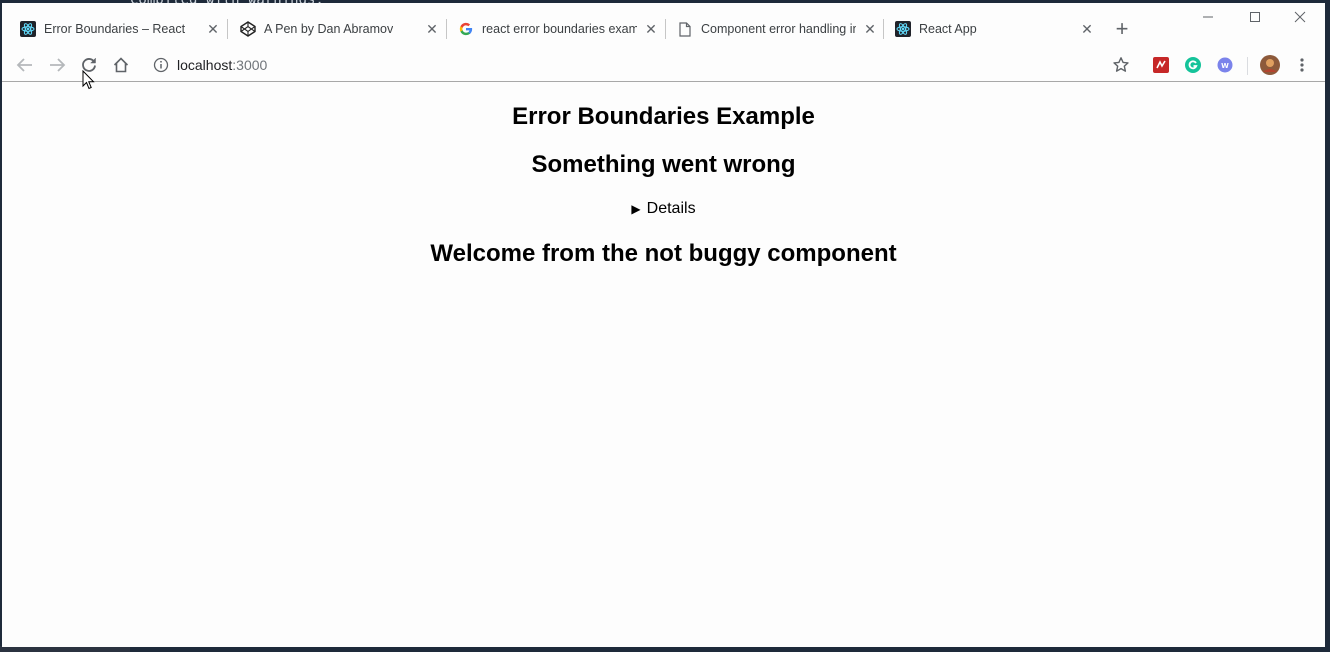 This screenshot has width=1330, height=652. I want to click on tab-title: react error boundaries examp, so click(559, 29).